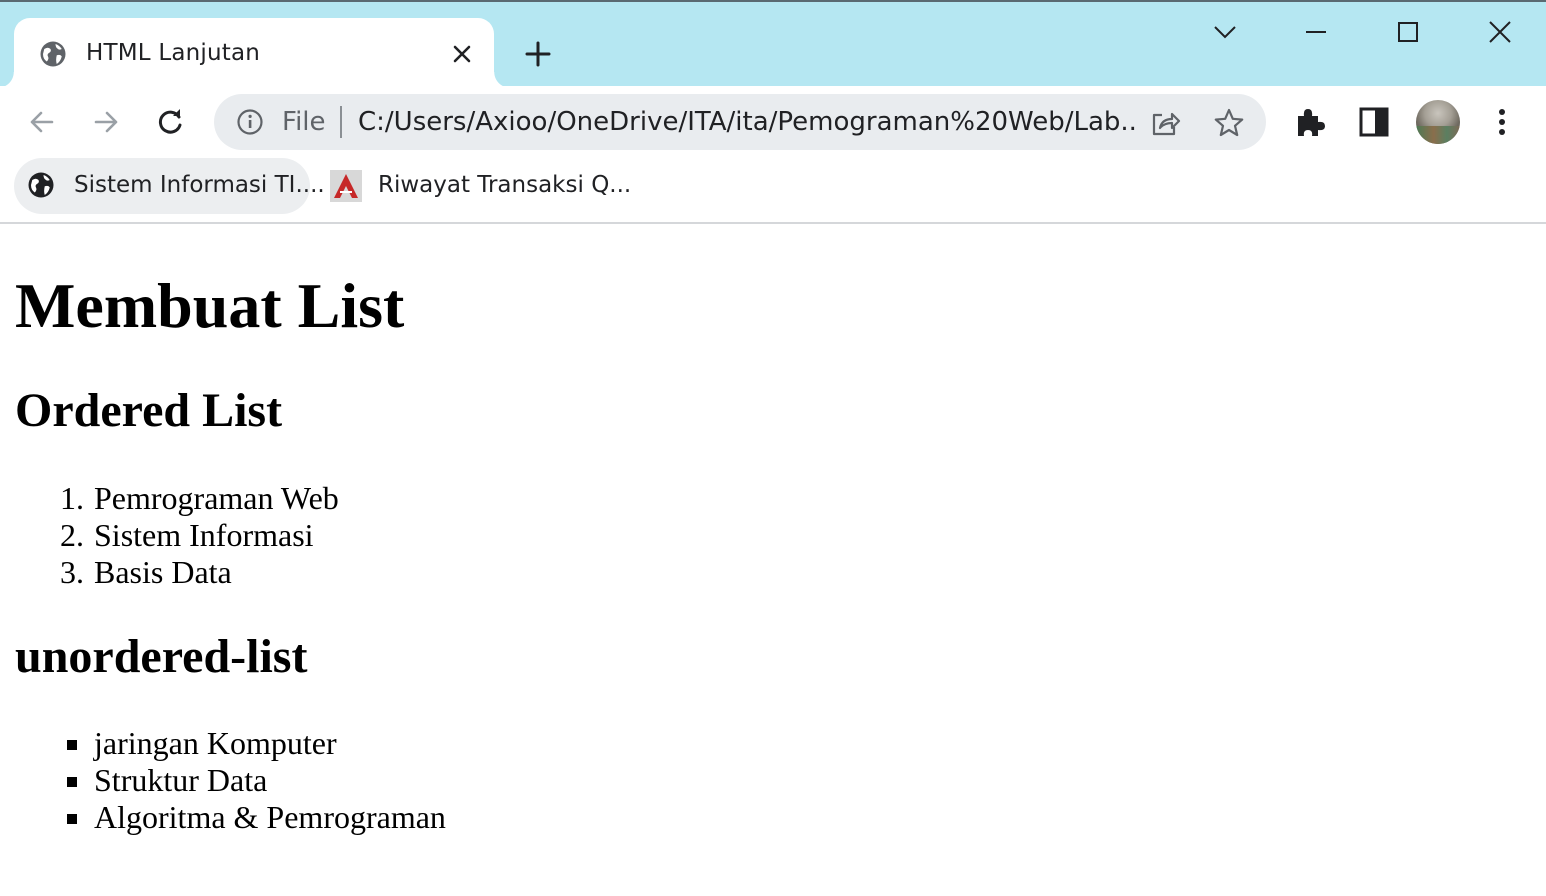 This screenshot has width=1546, height=896. I want to click on list-marker: 1., so click(72, 498).